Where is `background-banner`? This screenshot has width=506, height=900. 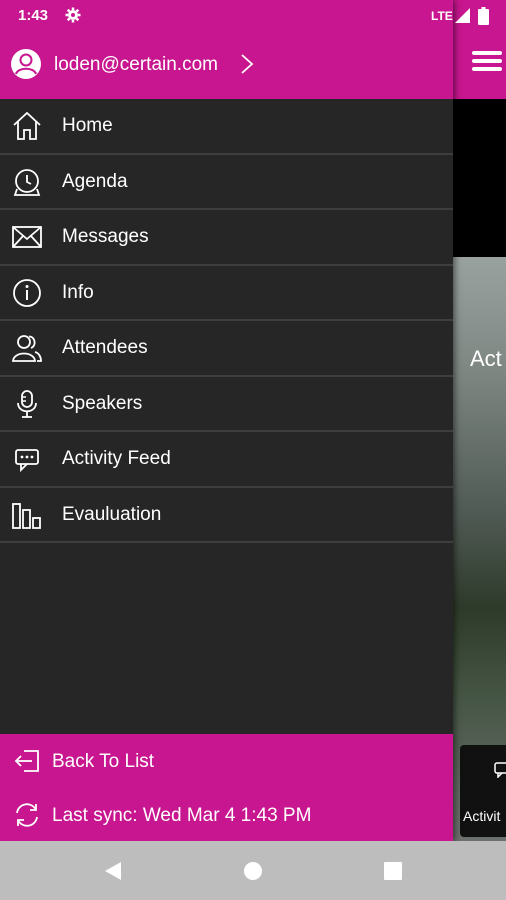
background-banner is located at coordinates (479, 178).